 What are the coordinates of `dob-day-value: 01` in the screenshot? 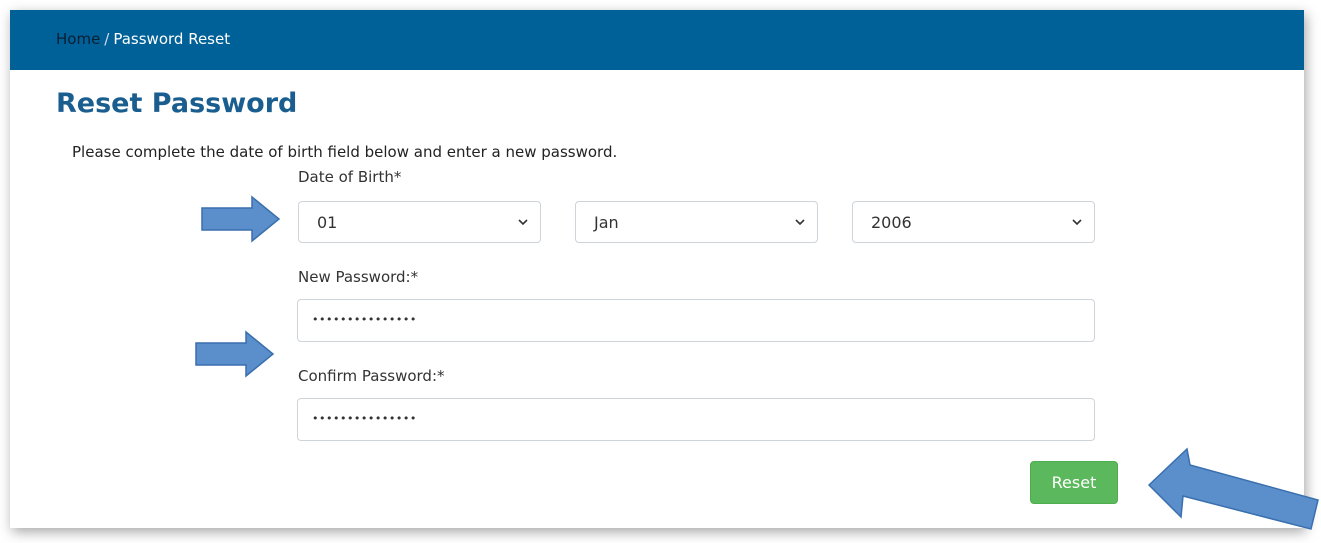 It's located at (327, 222).